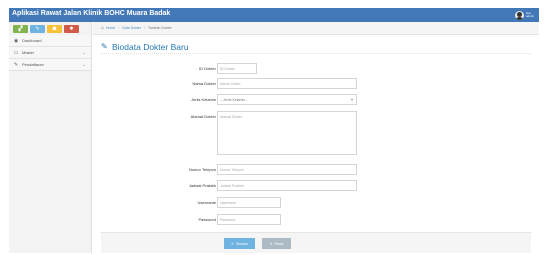  I want to click on jadwal-praktek-input: Jadwal Praktek, so click(287, 185).